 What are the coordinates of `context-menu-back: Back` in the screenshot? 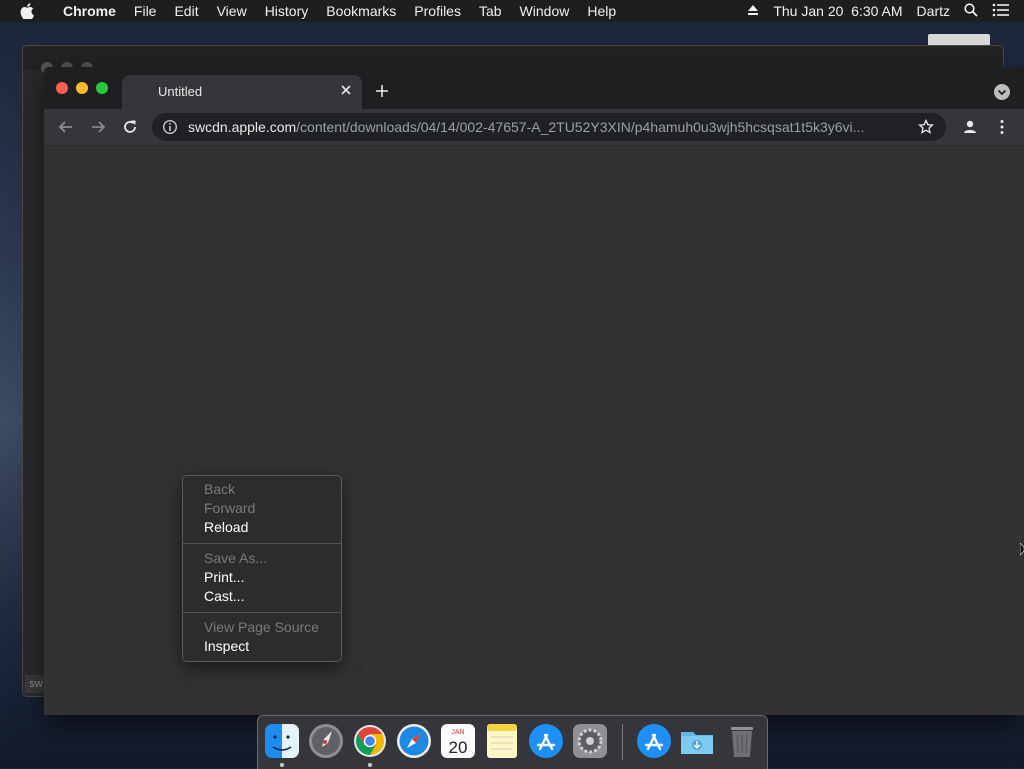 It's located at (220, 489).